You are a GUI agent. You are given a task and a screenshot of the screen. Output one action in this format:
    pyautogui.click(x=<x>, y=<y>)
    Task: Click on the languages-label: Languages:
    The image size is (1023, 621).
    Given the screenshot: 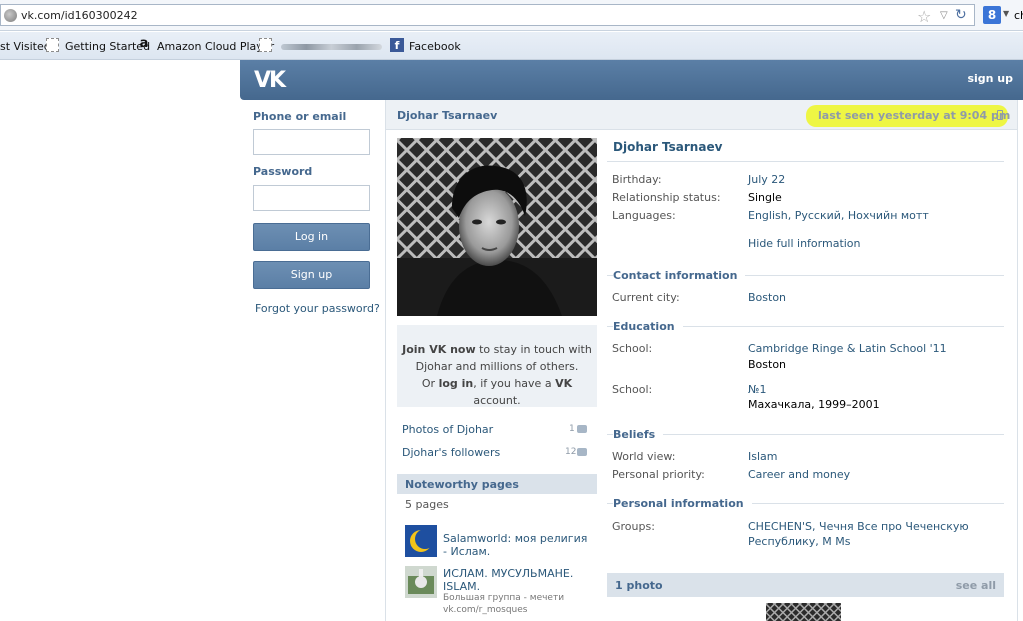 What is the action you would take?
    pyautogui.click(x=644, y=215)
    